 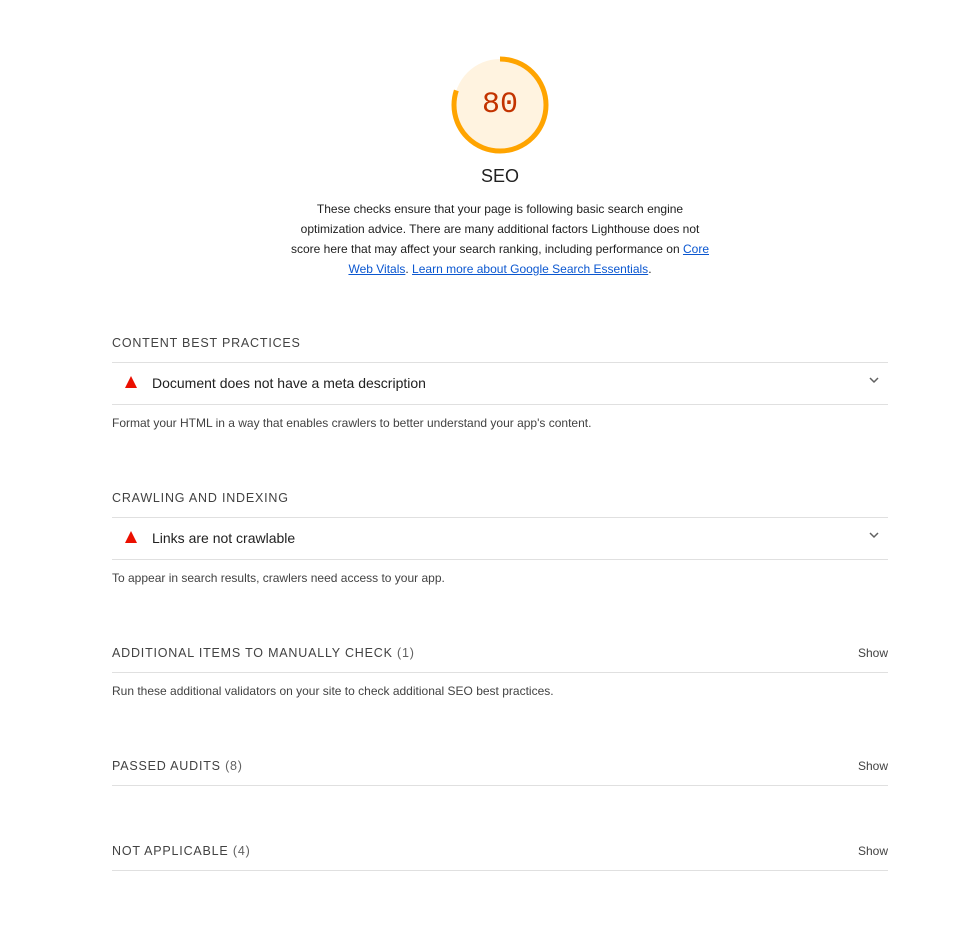 What do you see at coordinates (500, 766) in the screenshot?
I see `group-header: Passed audits (8) Show` at bounding box center [500, 766].